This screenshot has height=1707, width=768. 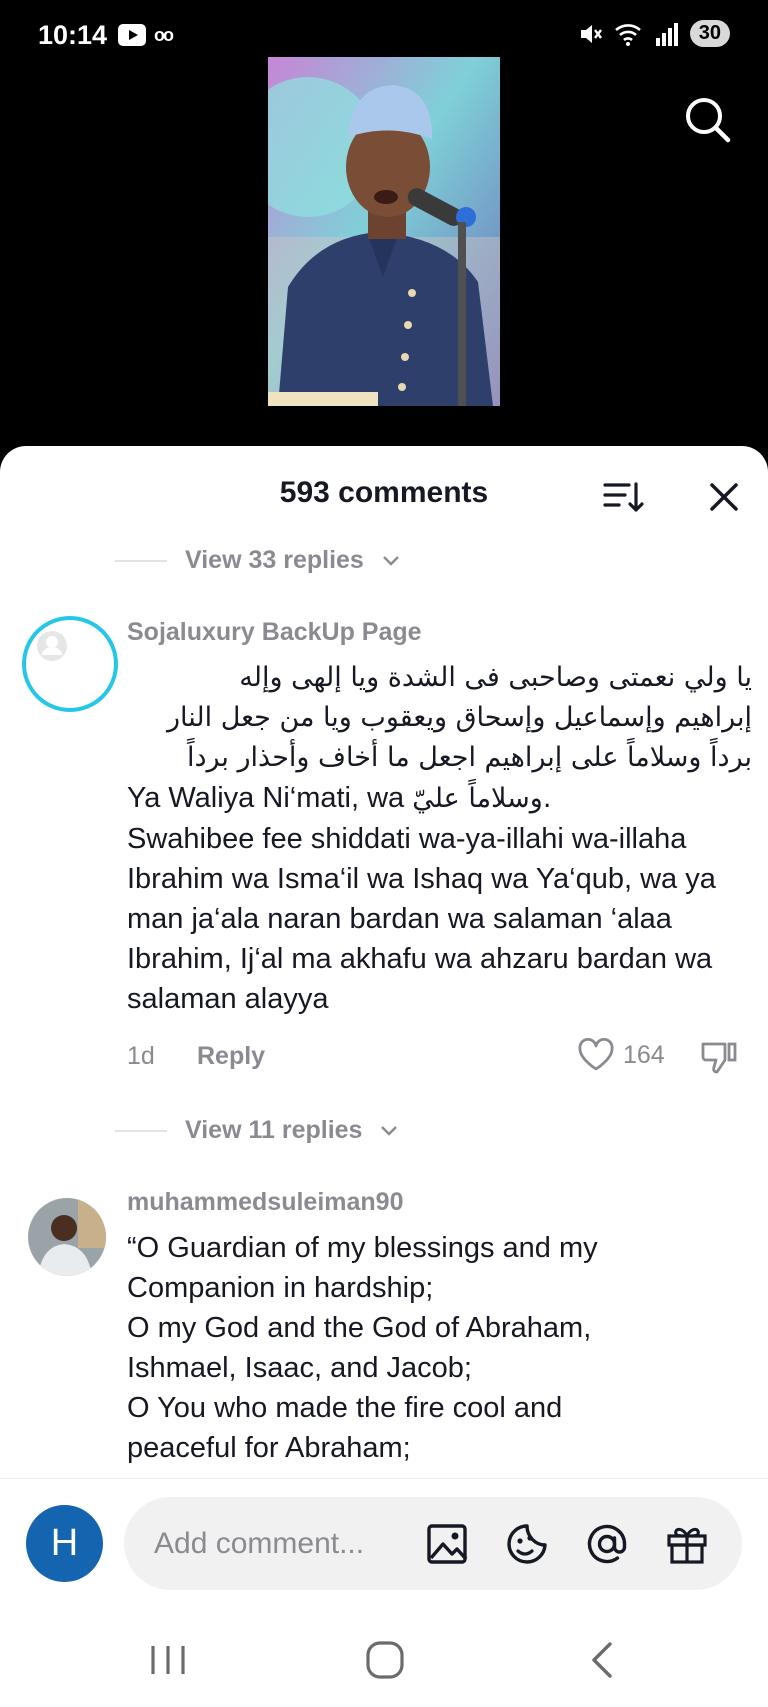 What do you see at coordinates (280, 1288) in the screenshot?
I see `comment-line: Companion in hardship;` at bounding box center [280, 1288].